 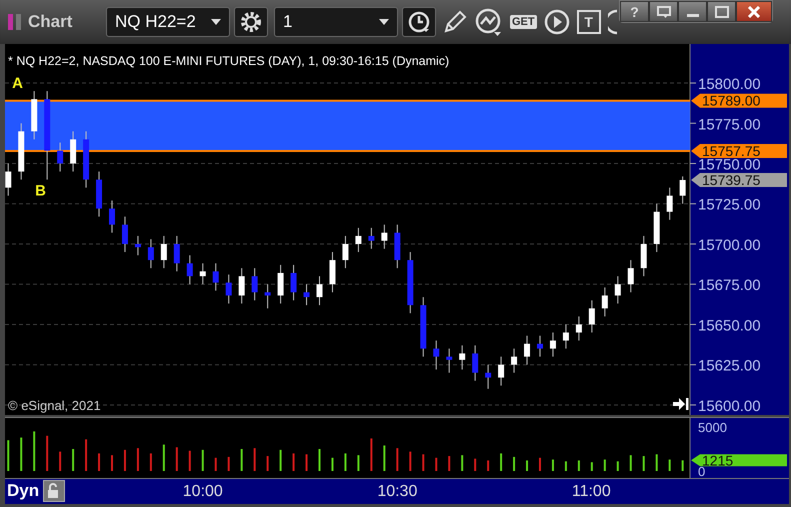 I want to click on price-tag: 15789.00, so click(x=739, y=100).